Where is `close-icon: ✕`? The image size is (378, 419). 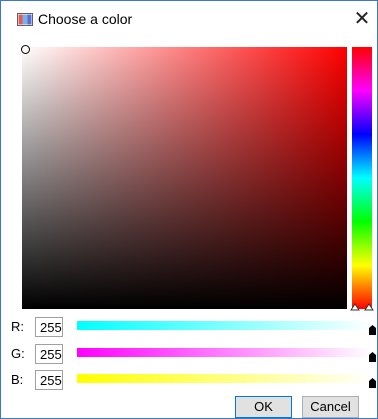 close-icon: ✕ is located at coordinates (362, 19).